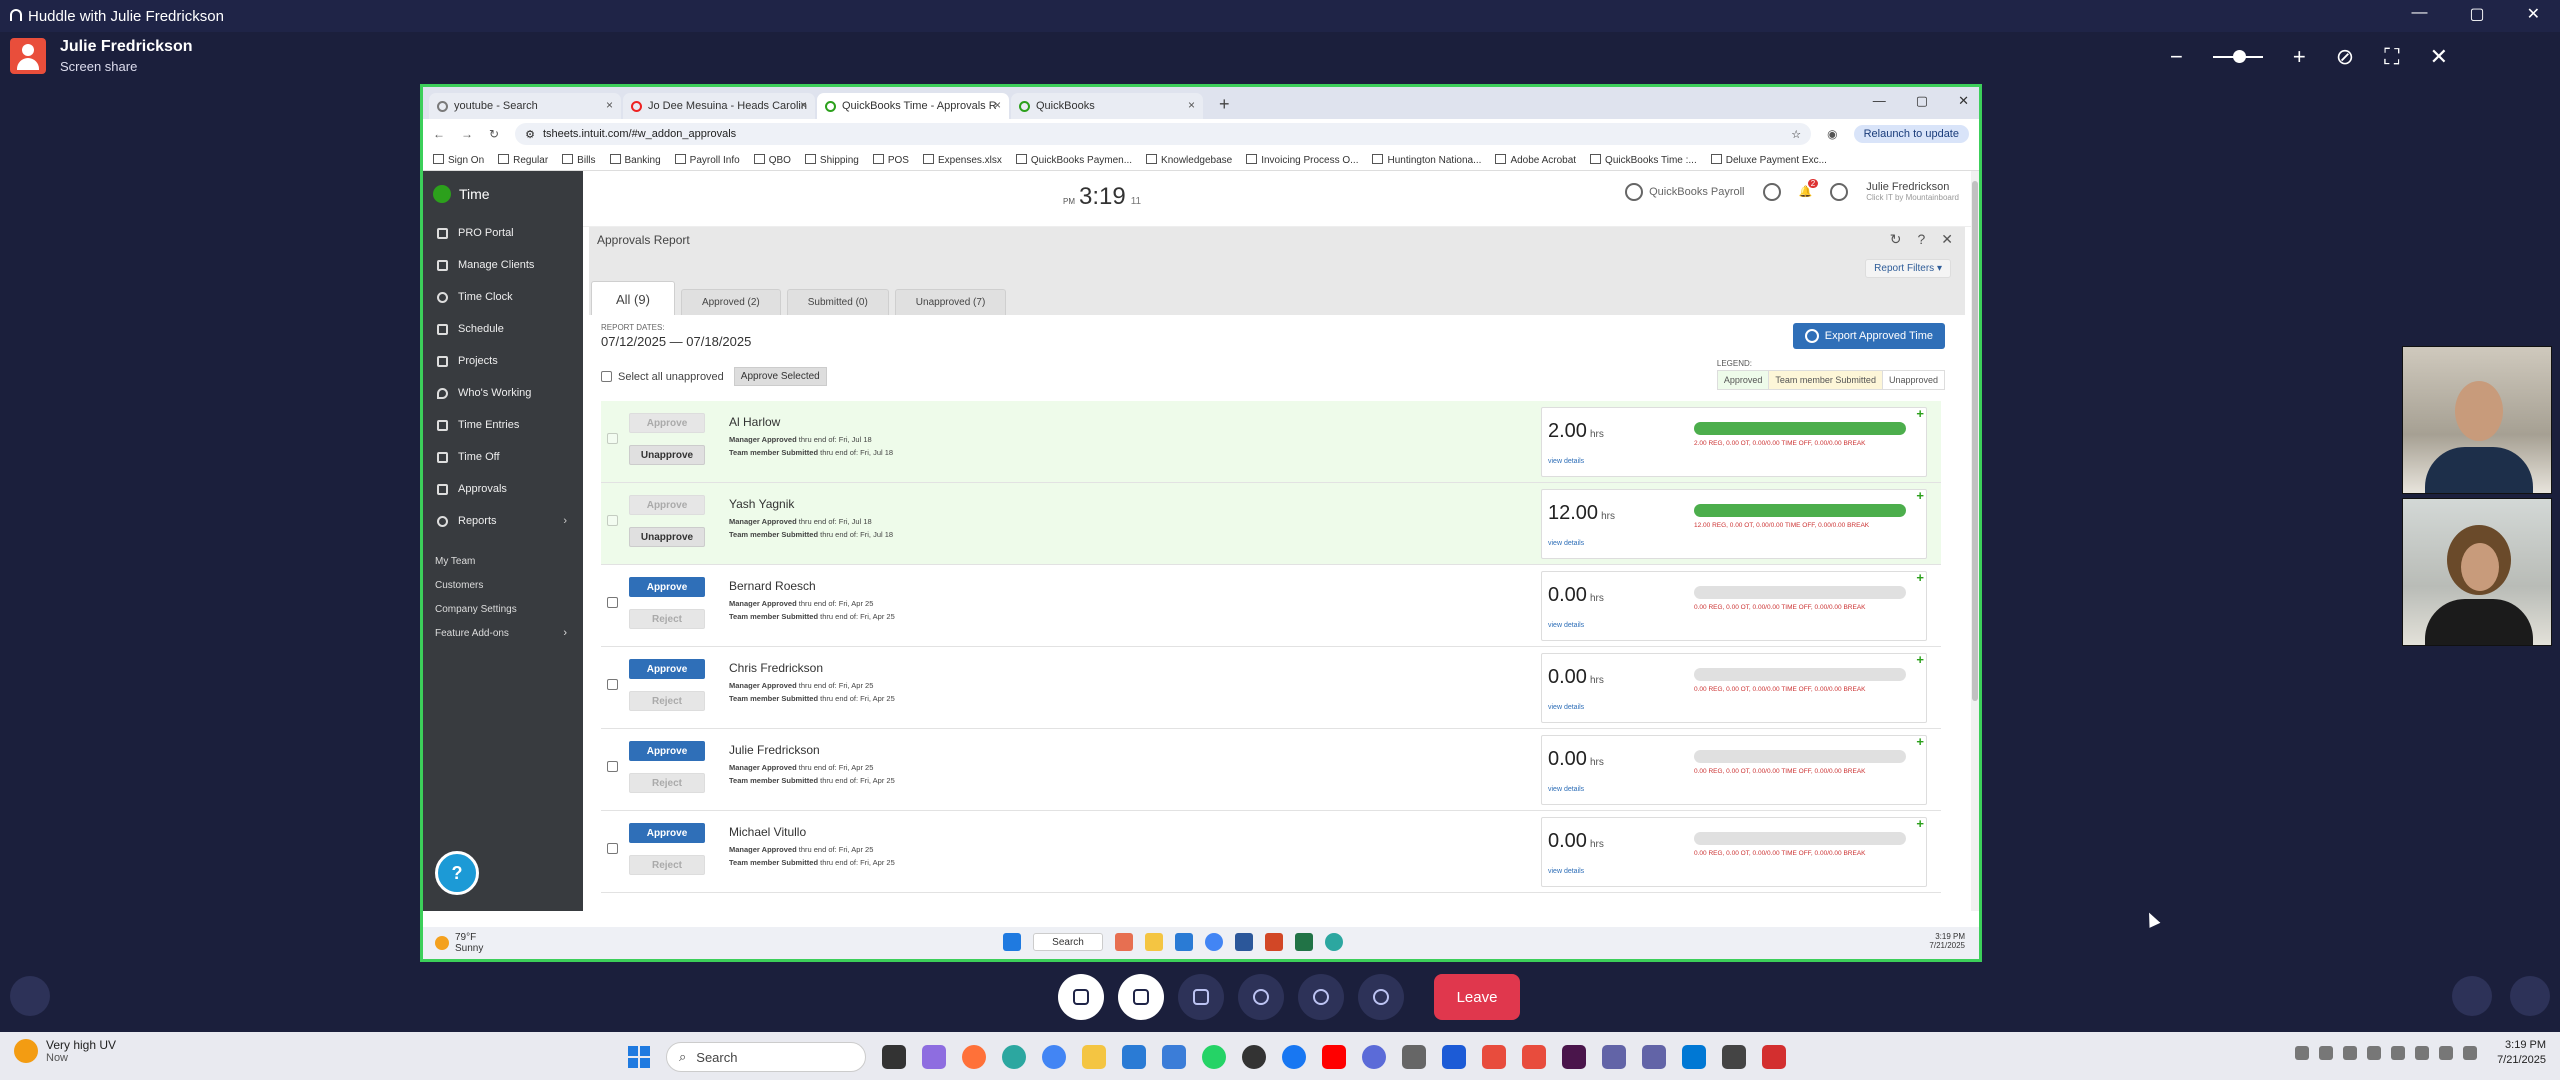 This screenshot has height=1080, width=2560. I want to click on leave-button: Leave, so click(1477, 997).